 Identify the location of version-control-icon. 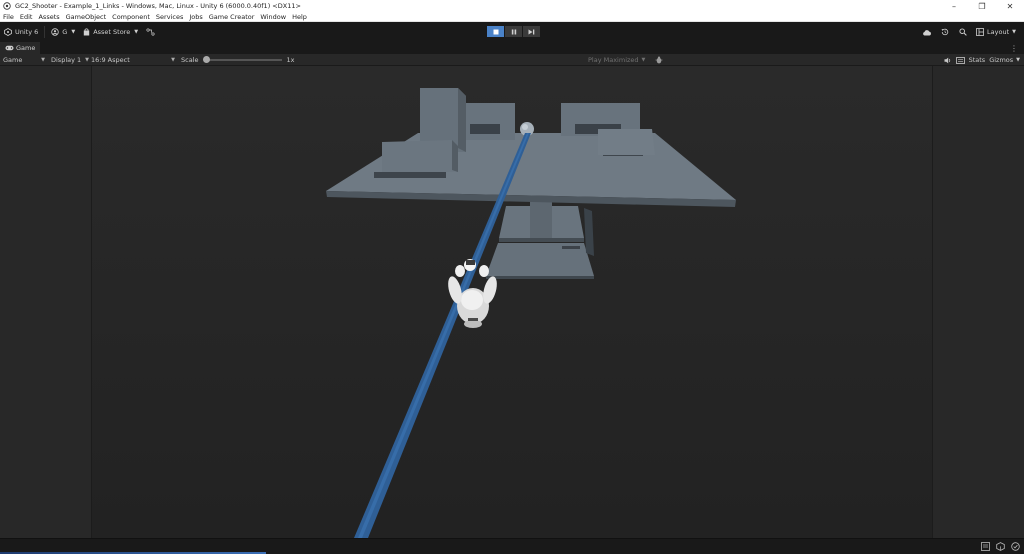
(150, 32).